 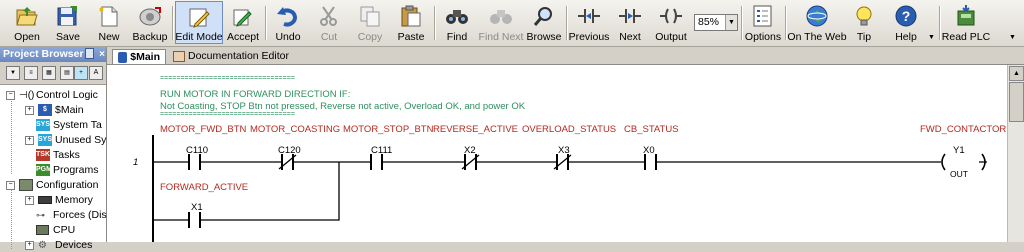 I want to click on ladder-program-icon, so click(x=123, y=57).